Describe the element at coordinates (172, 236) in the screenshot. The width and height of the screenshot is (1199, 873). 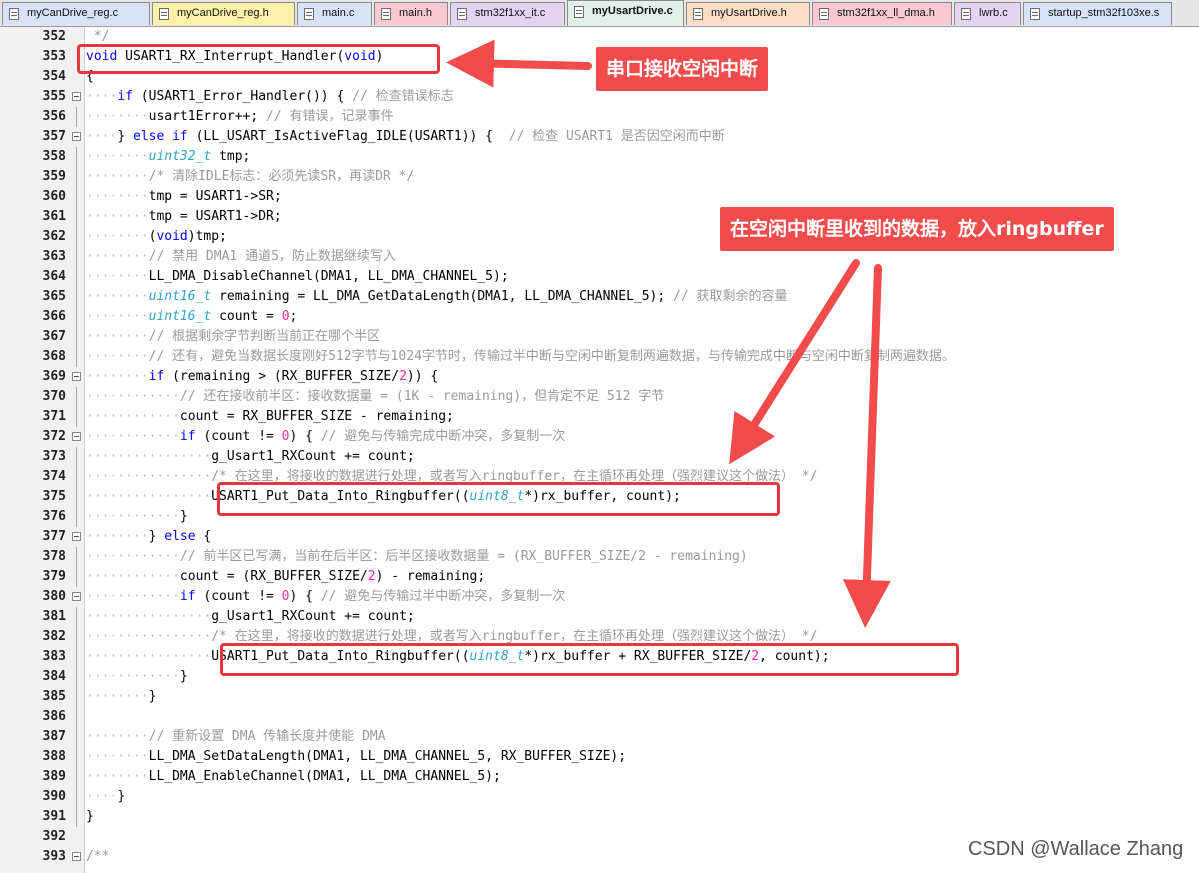
I see `code-token: void` at that location.